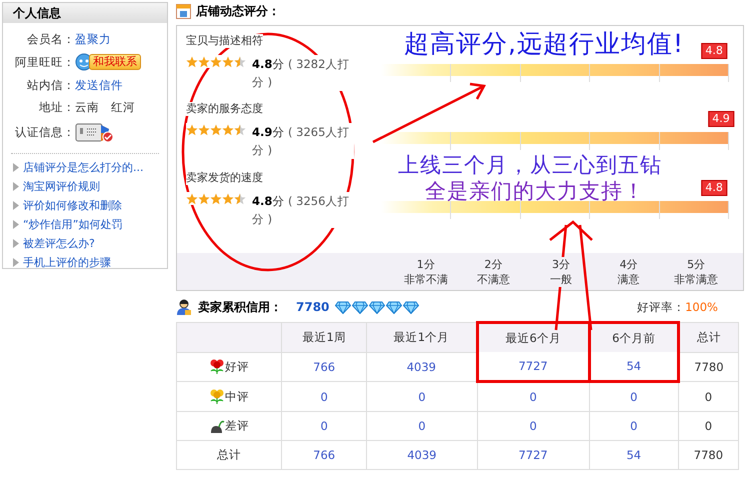 The width and height of the screenshot is (748, 481). What do you see at coordinates (629, 279) in the screenshot?
I see `scale-label: 满意` at bounding box center [629, 279].